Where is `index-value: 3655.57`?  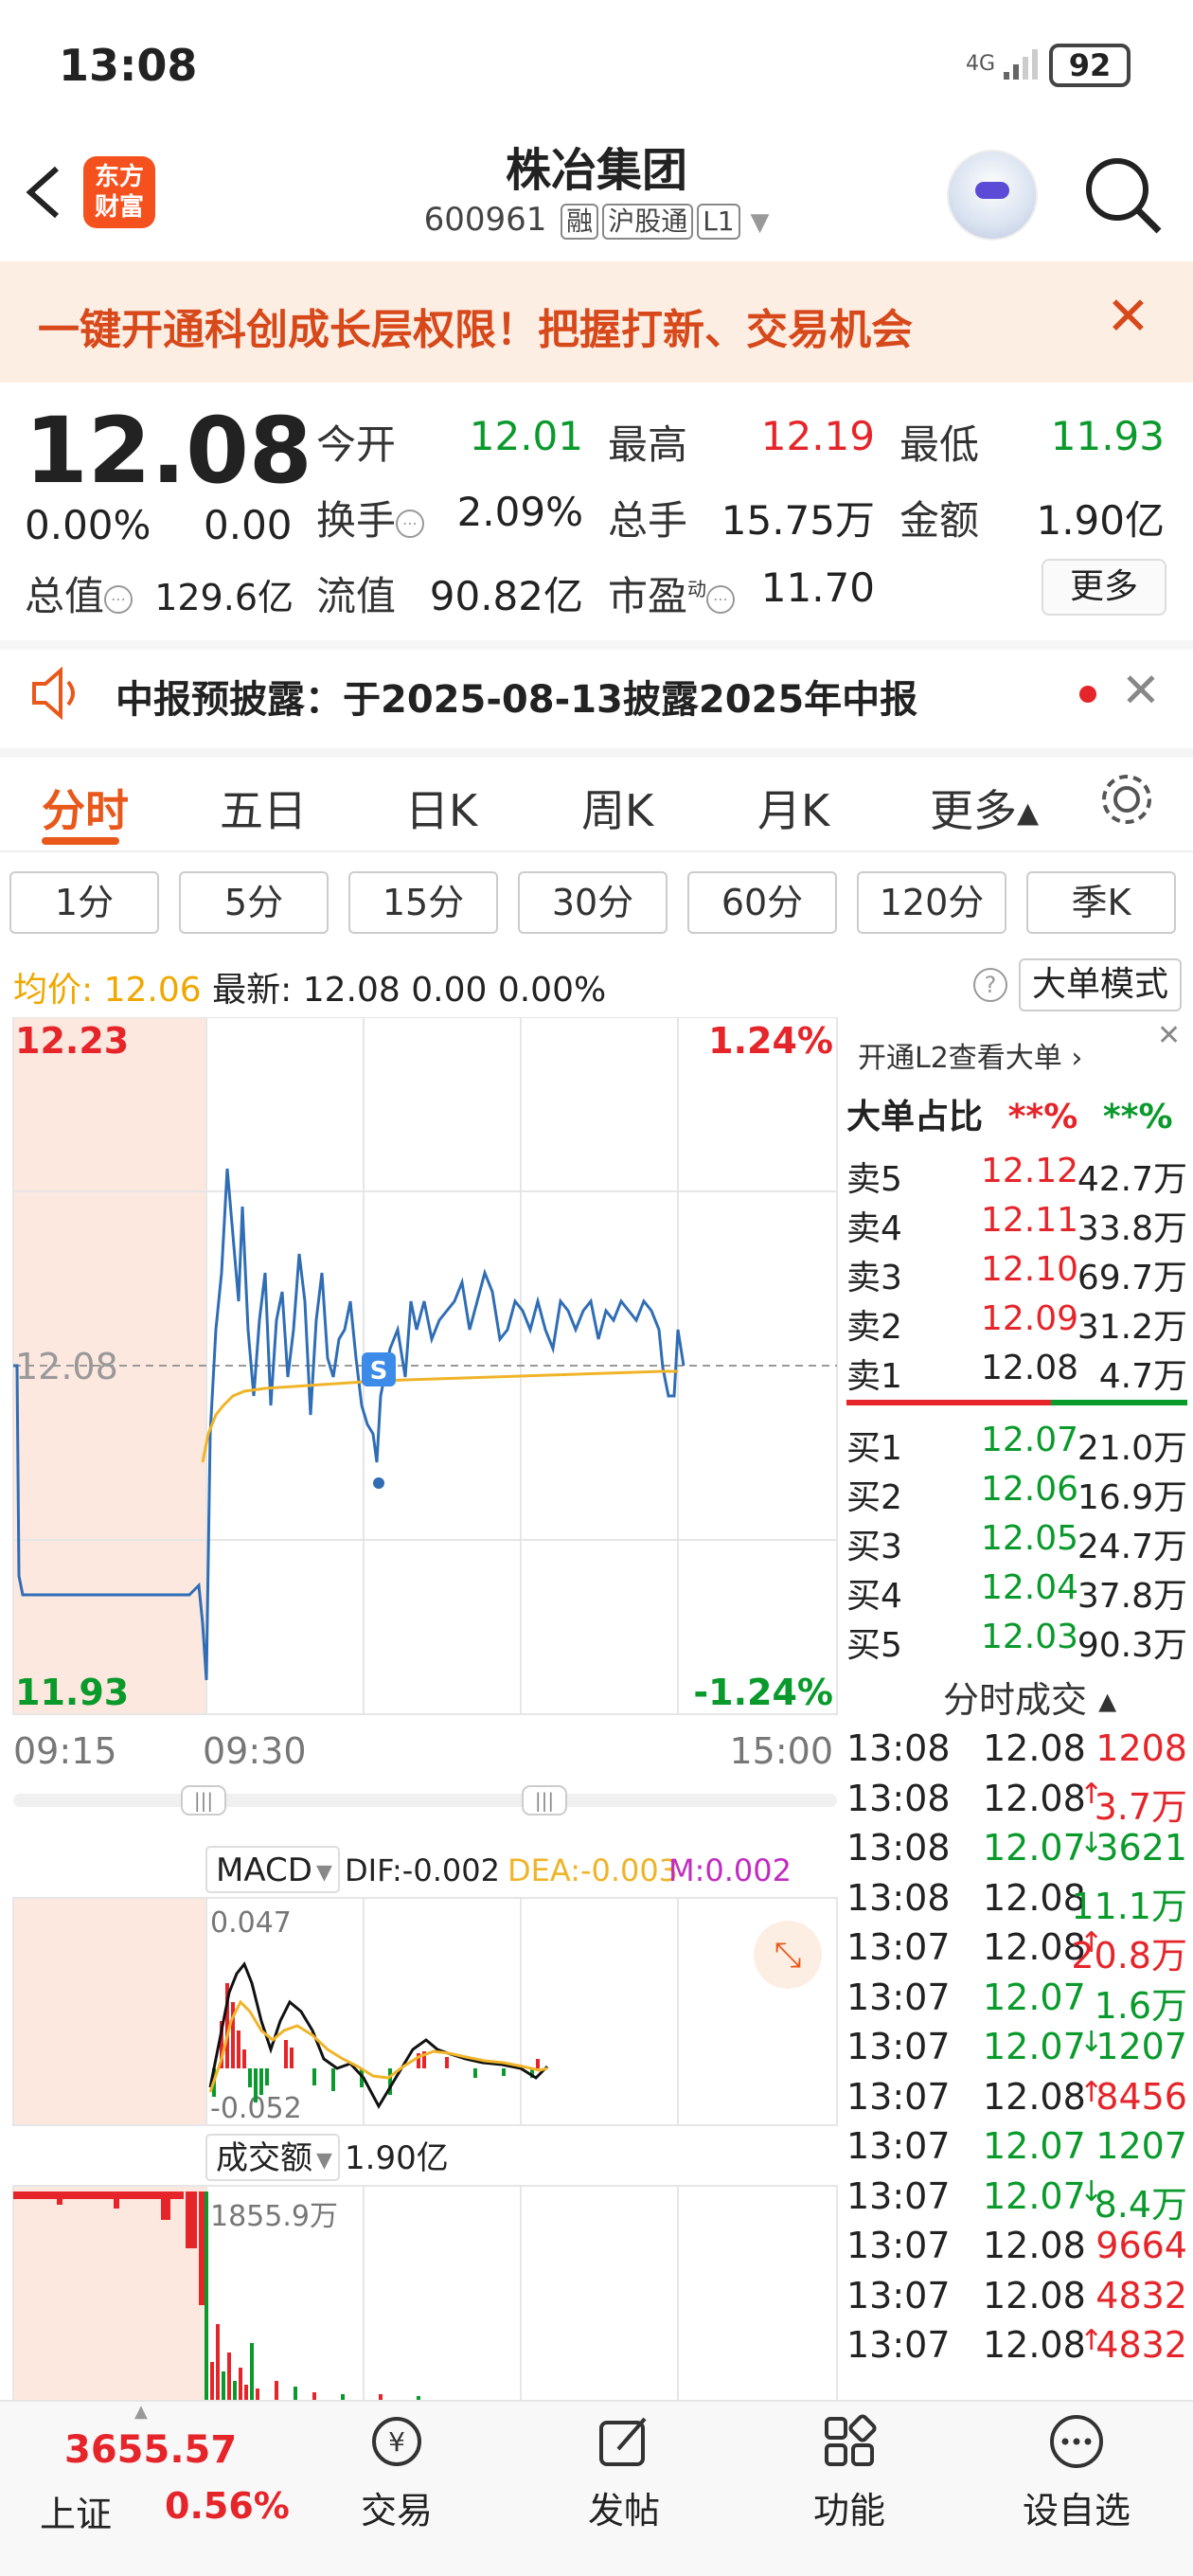
index-value: 3655.57 is located at coordinates (150, 2450).